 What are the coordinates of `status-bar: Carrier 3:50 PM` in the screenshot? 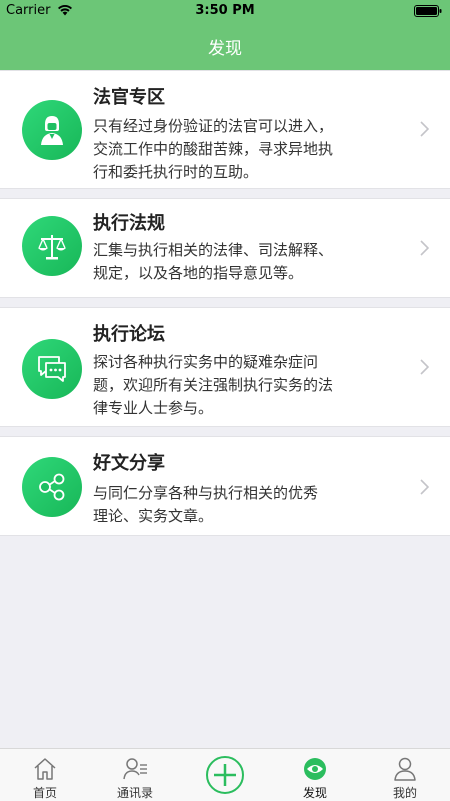 It's located at (225, 11).